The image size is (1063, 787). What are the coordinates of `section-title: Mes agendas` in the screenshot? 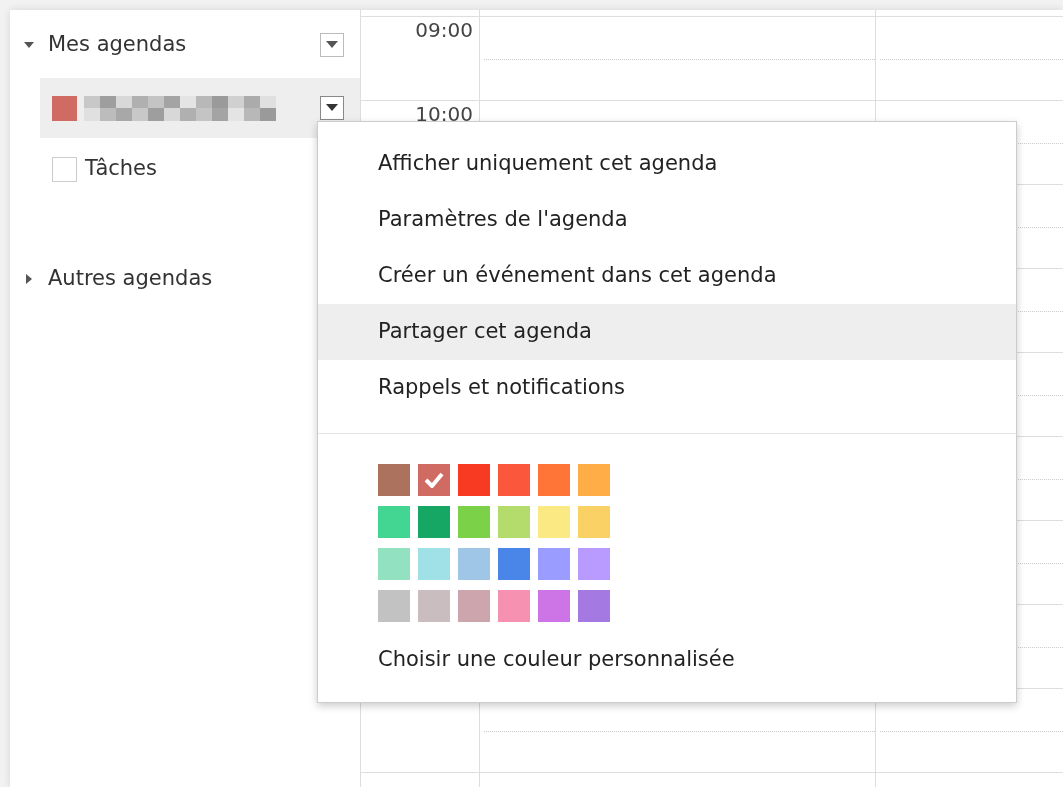 It's located at (117, 45).